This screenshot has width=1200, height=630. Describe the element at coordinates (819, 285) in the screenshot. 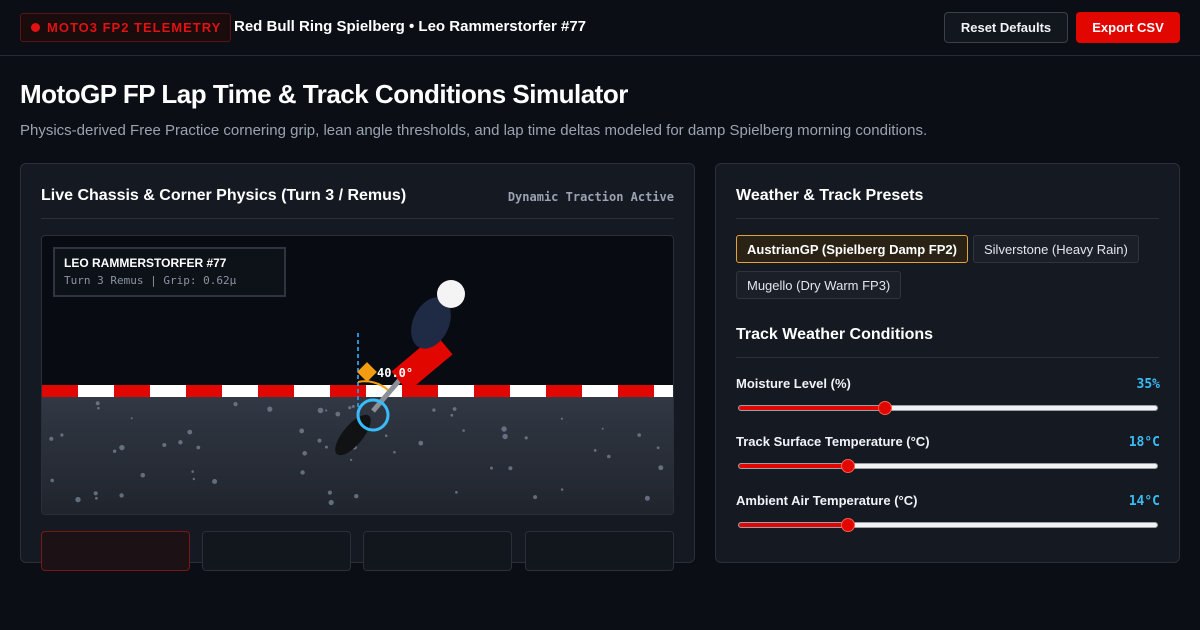

I see `preset-mugello: Mugello (Dry Warm FP3)` at that location.